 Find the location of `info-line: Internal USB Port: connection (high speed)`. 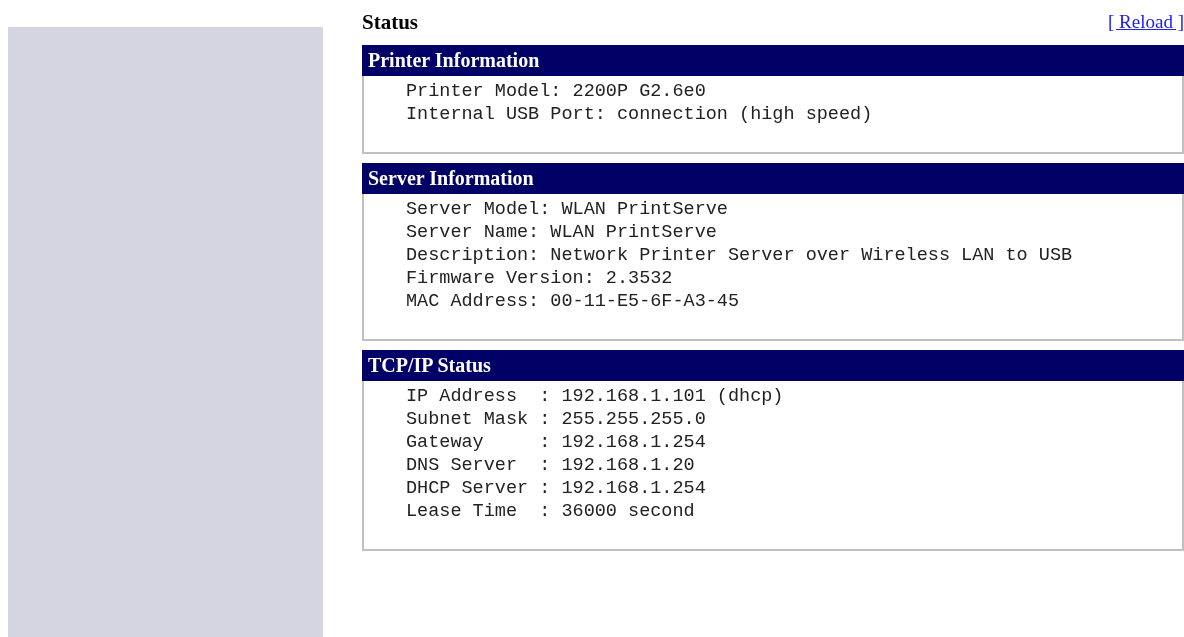

info-line: Internal USB Port: connection (high speed) is located at coordinates (640, 114).